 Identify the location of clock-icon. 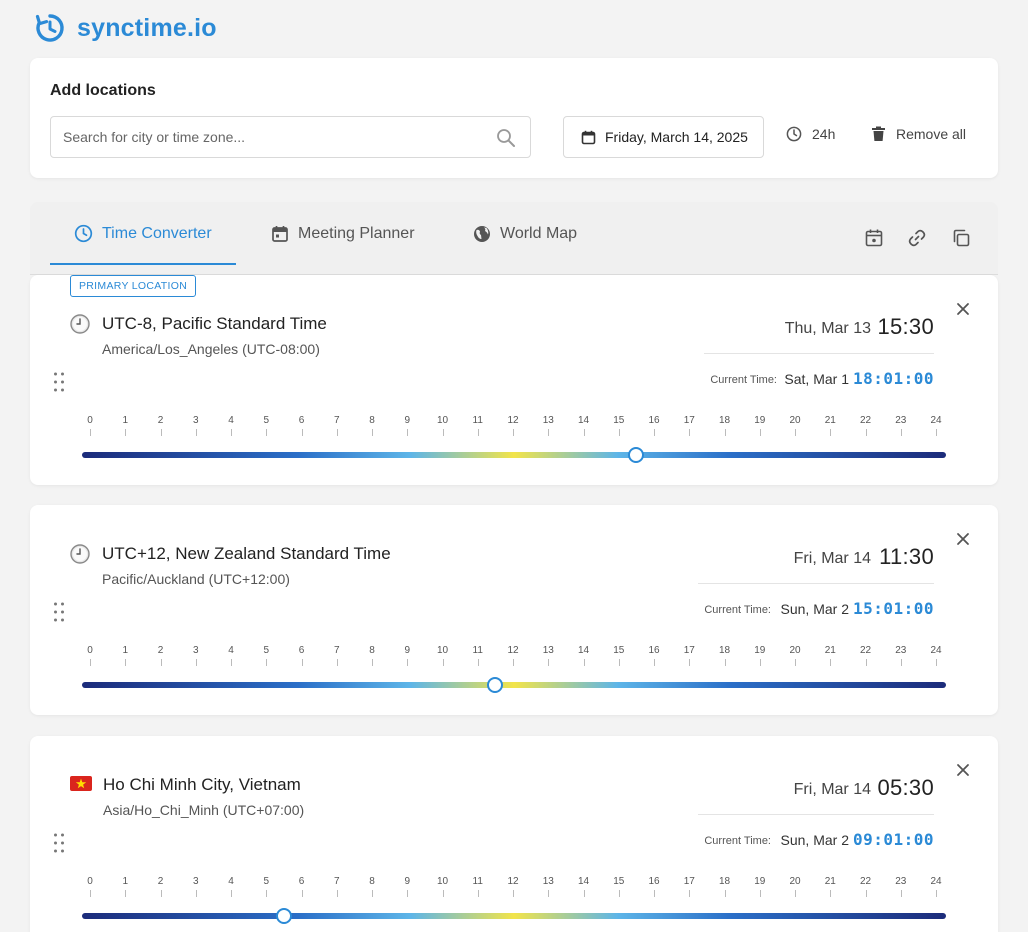
(794, 134).